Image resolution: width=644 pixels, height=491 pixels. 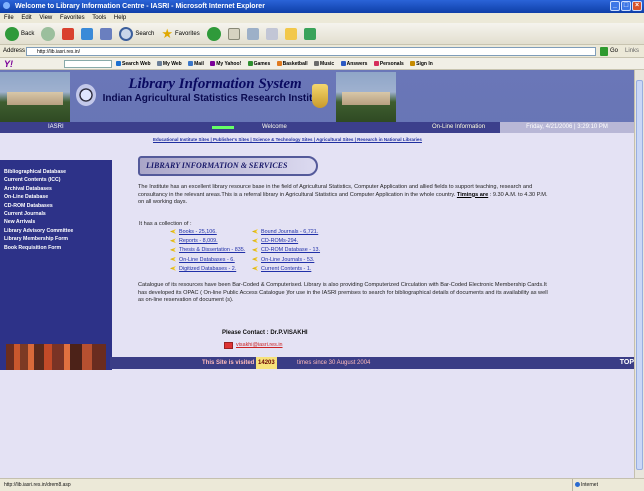 I want to click on history-button, so click(x=214, y=34).